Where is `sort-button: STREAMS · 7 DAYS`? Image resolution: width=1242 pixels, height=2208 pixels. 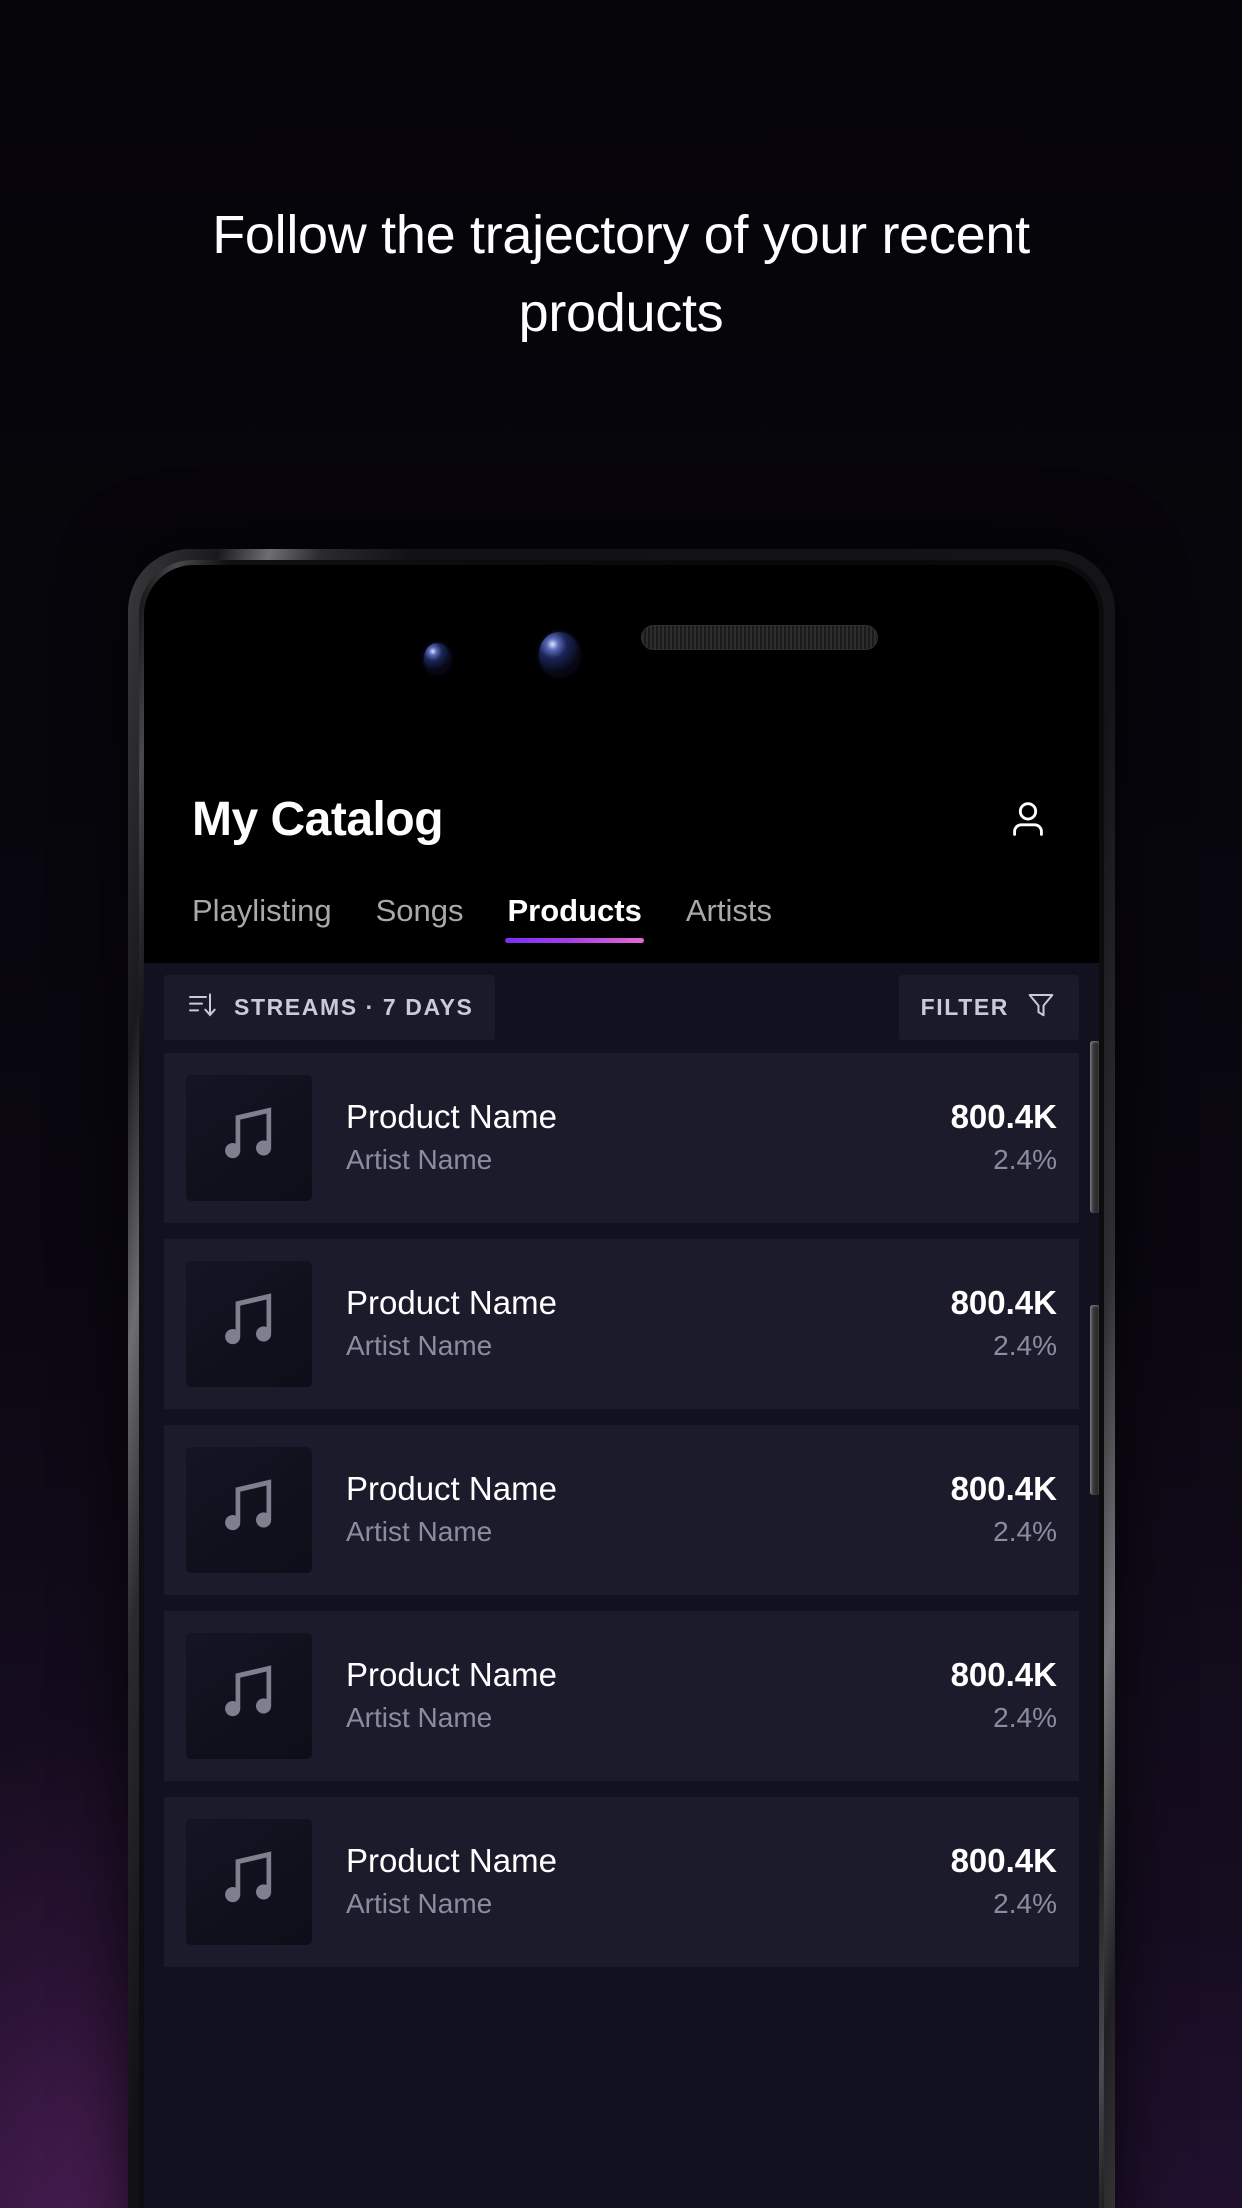
sort-button: STREAMS · 7 DAYS is located at coordinates (330, 1007).